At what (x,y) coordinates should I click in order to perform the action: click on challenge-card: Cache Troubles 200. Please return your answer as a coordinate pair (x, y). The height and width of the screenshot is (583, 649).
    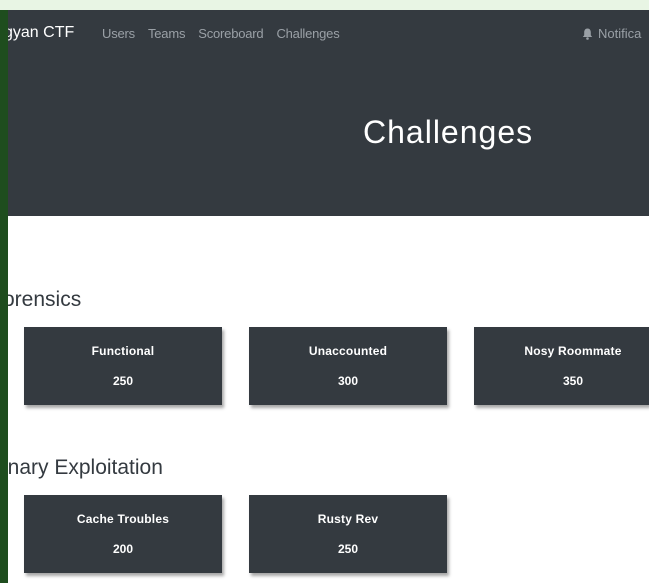
    Looking at the image, I should click on (123, 534).